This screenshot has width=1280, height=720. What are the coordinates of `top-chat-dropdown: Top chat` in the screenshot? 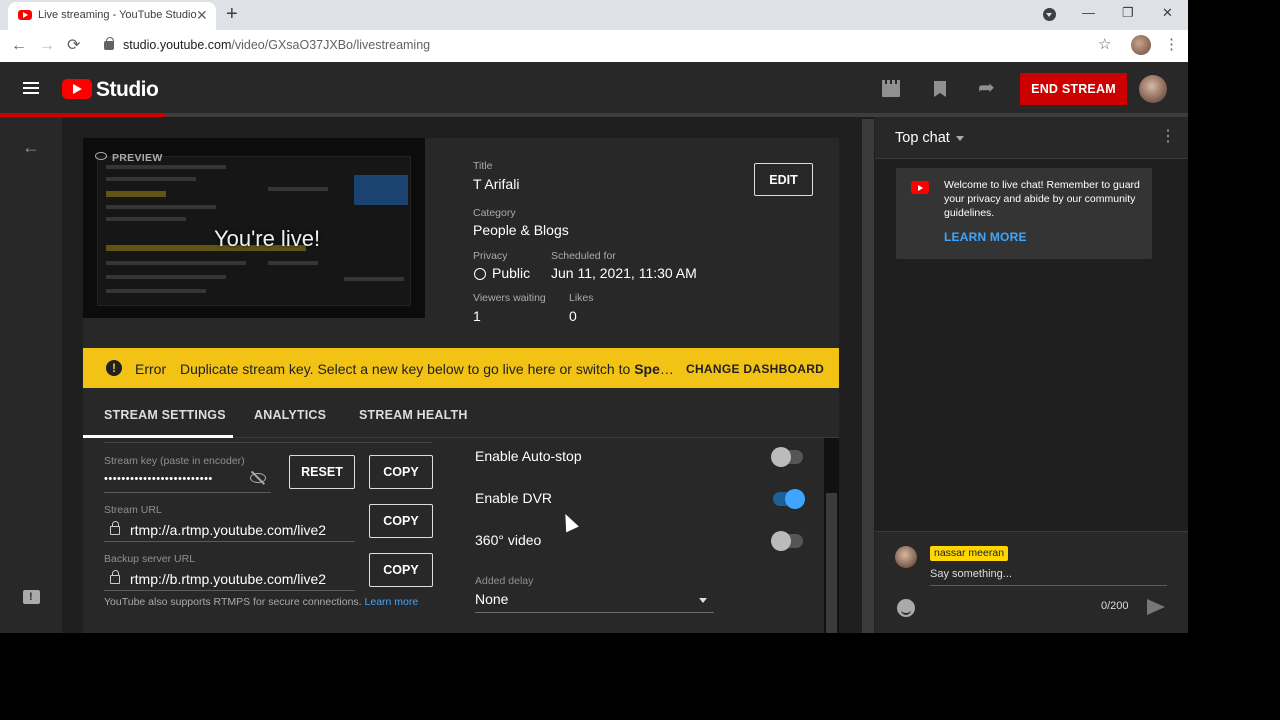 It's located at (922, 138).